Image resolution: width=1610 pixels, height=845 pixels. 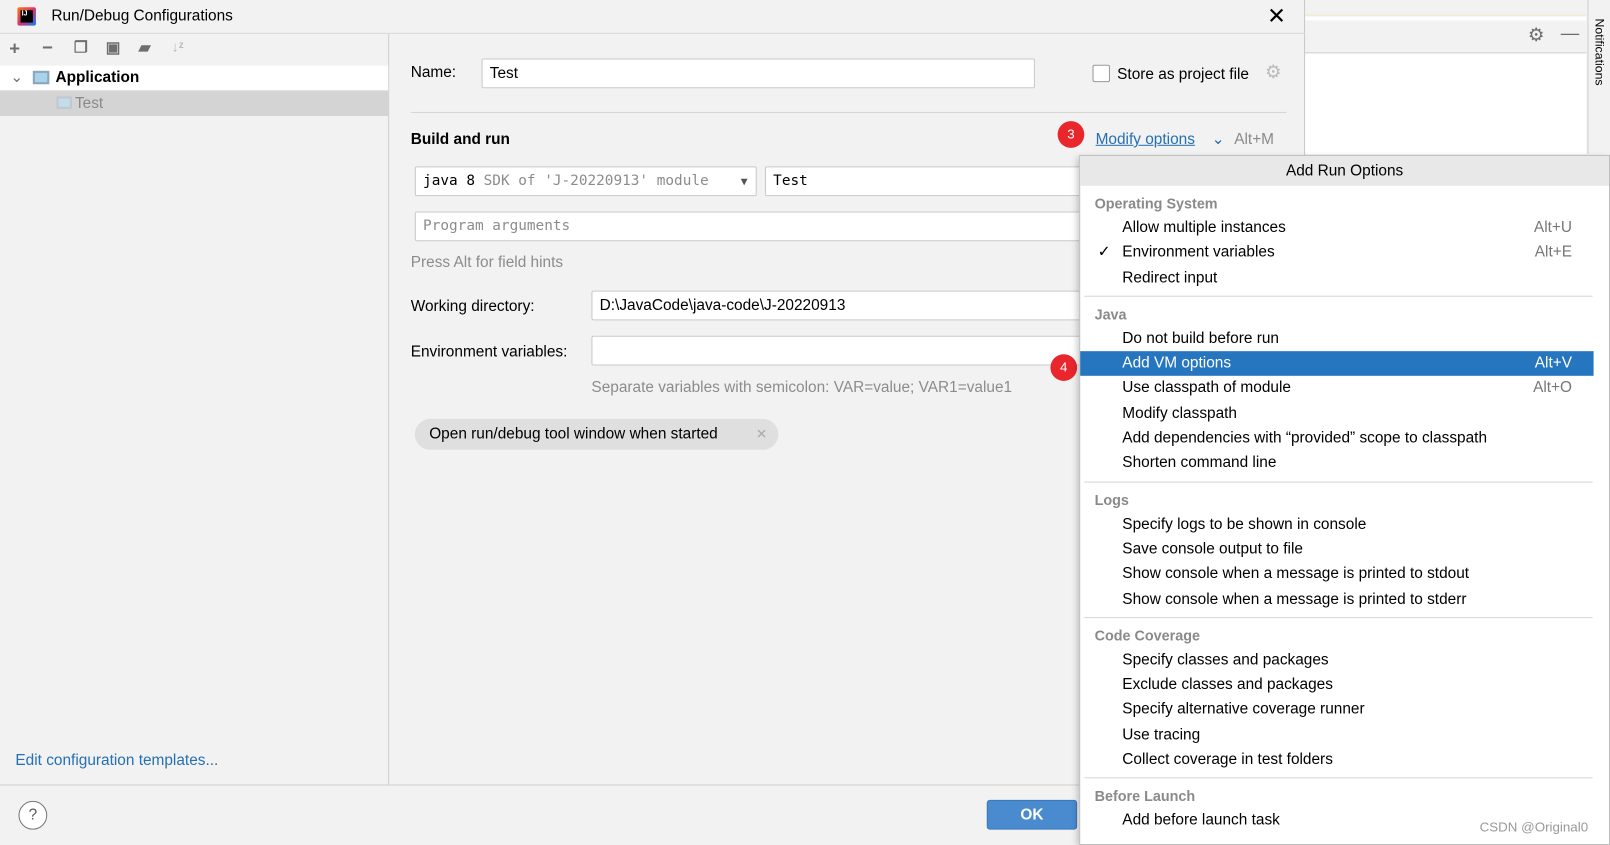 What do you see at coordinates (758, 73) in the screenshot?
I see `name-input: Test` at bounding box center [758, 73].